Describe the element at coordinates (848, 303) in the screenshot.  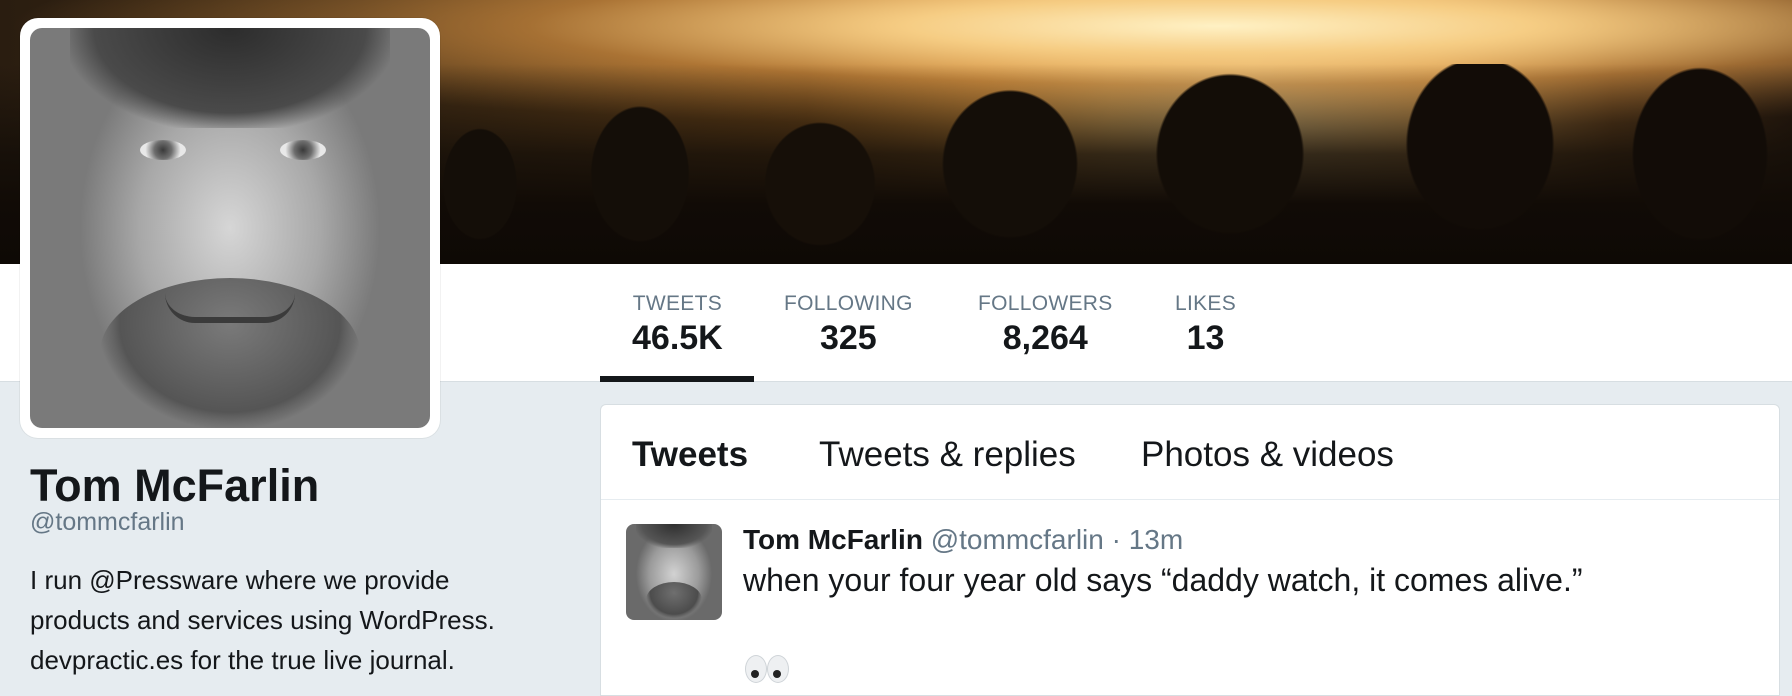
I see `stat-following-label: FOLLOWING` at that location.